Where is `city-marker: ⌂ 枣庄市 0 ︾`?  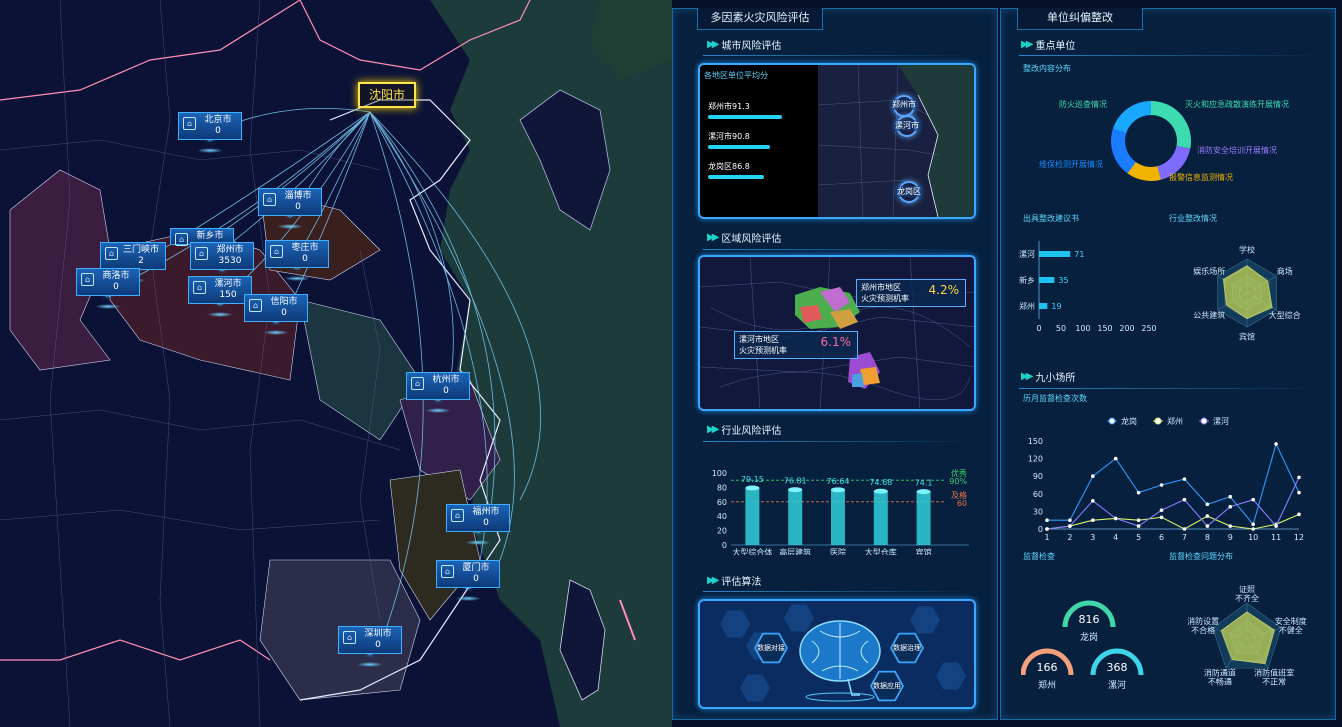
city-marker: ⌂ 枣庄市 0 ︾ is located at coordinates (297, 260).